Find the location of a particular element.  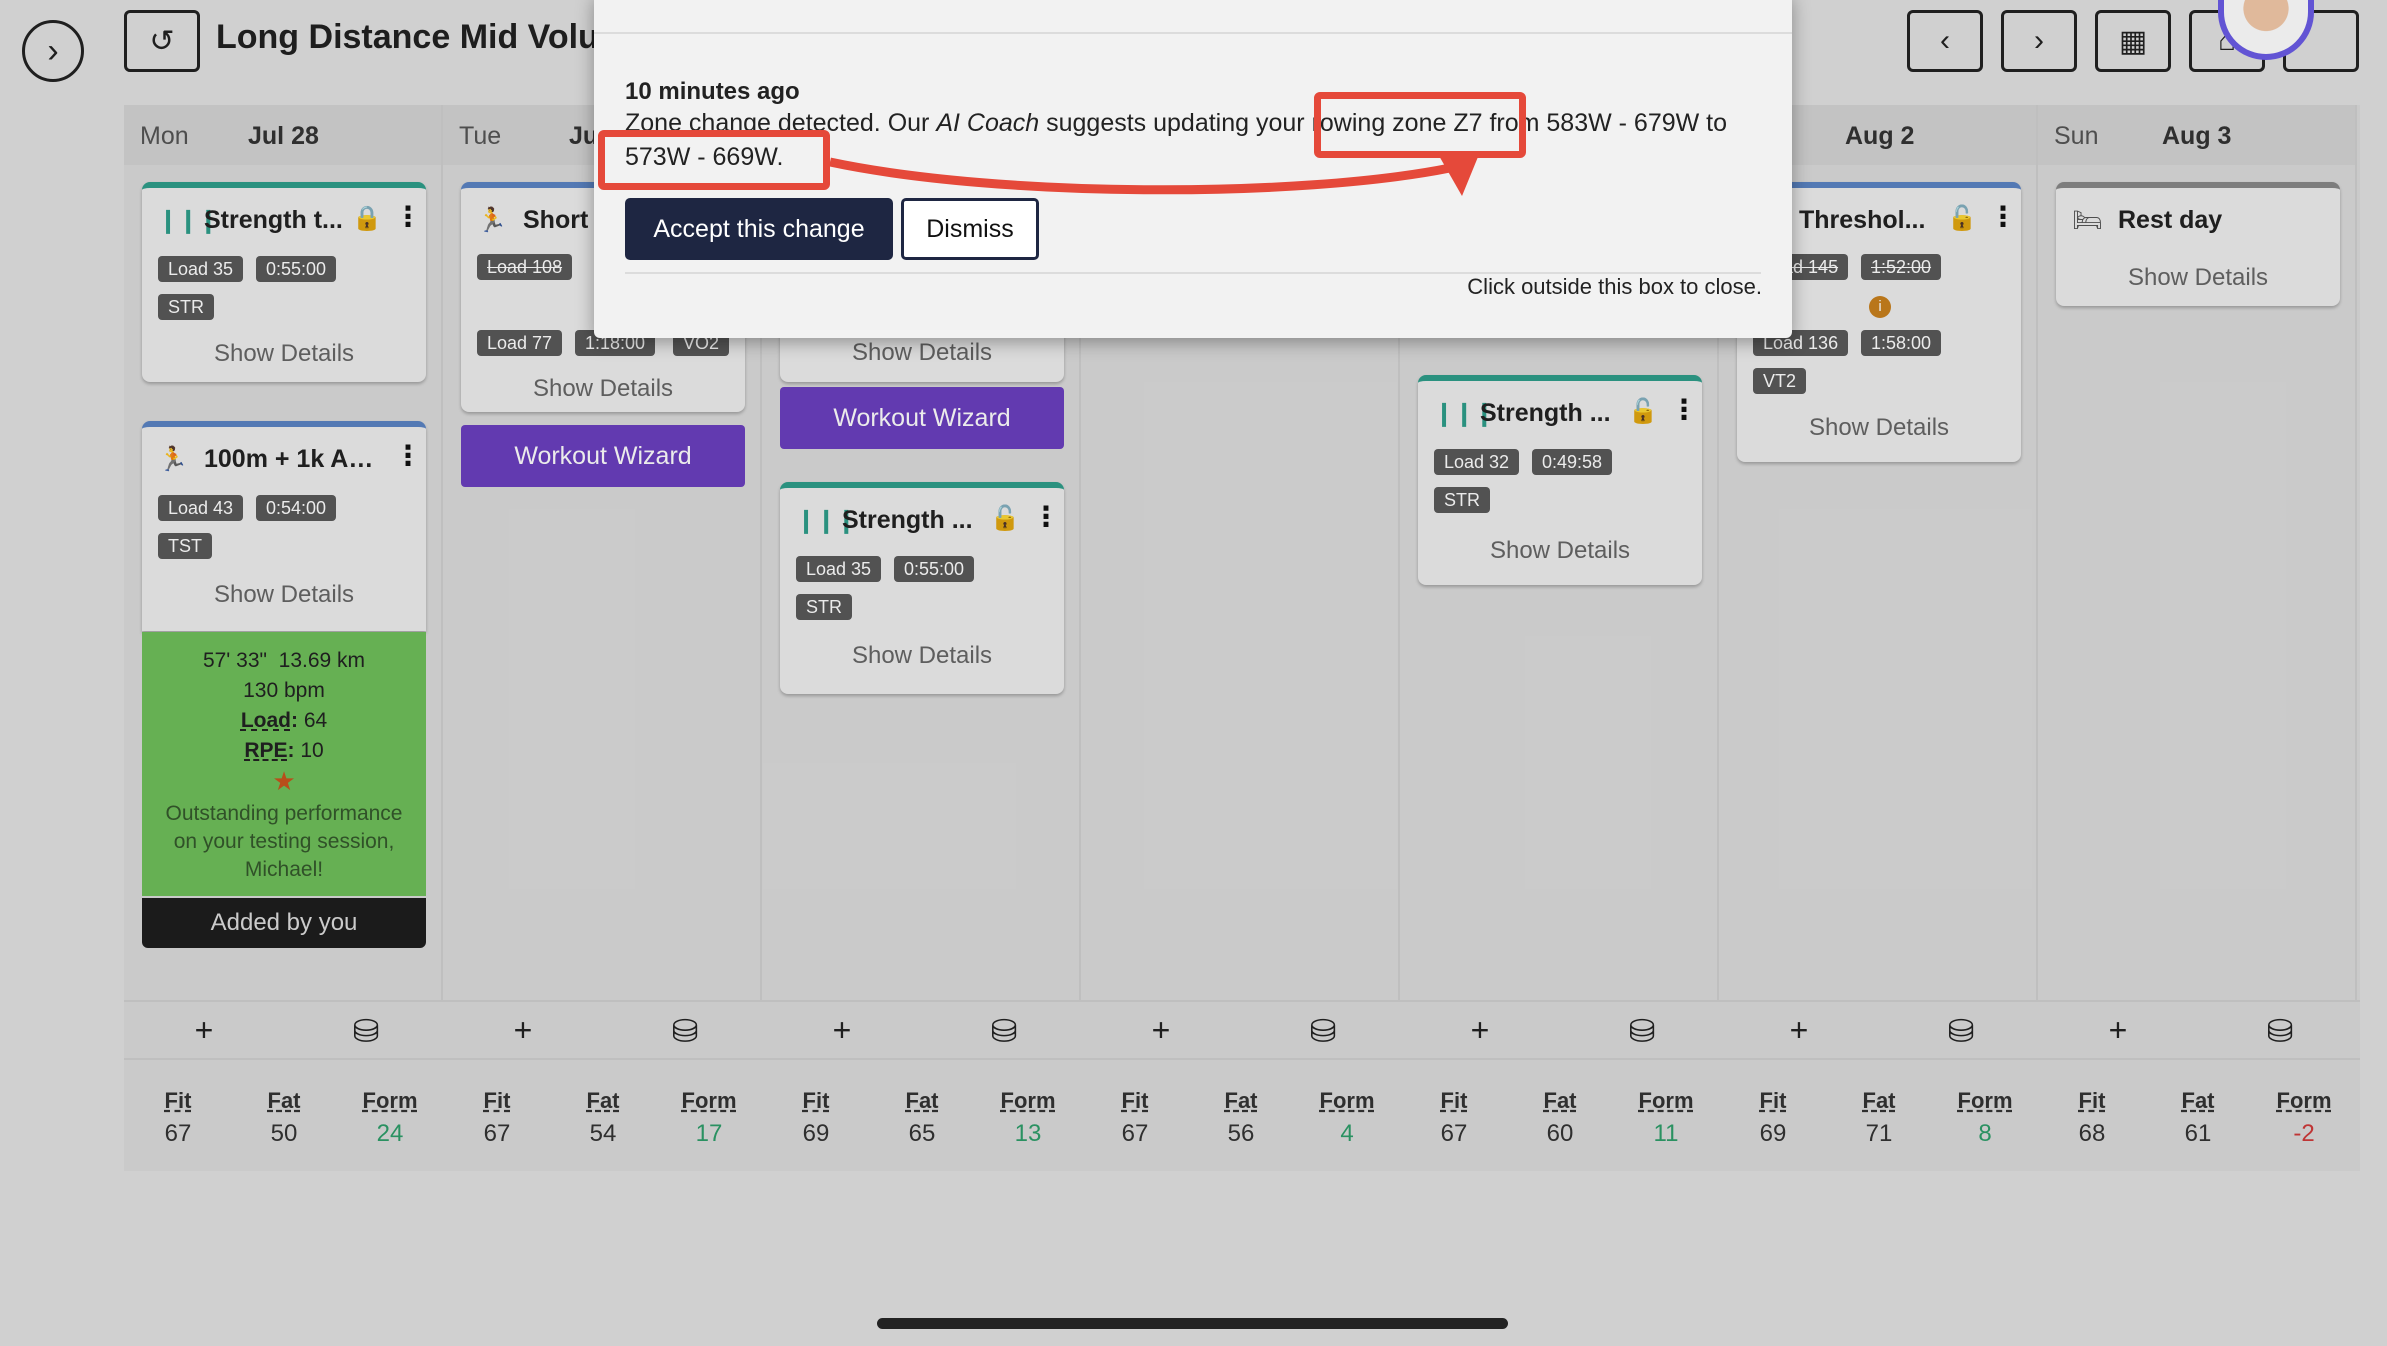

annotation-arrow is located at coordinates (1154, 174).